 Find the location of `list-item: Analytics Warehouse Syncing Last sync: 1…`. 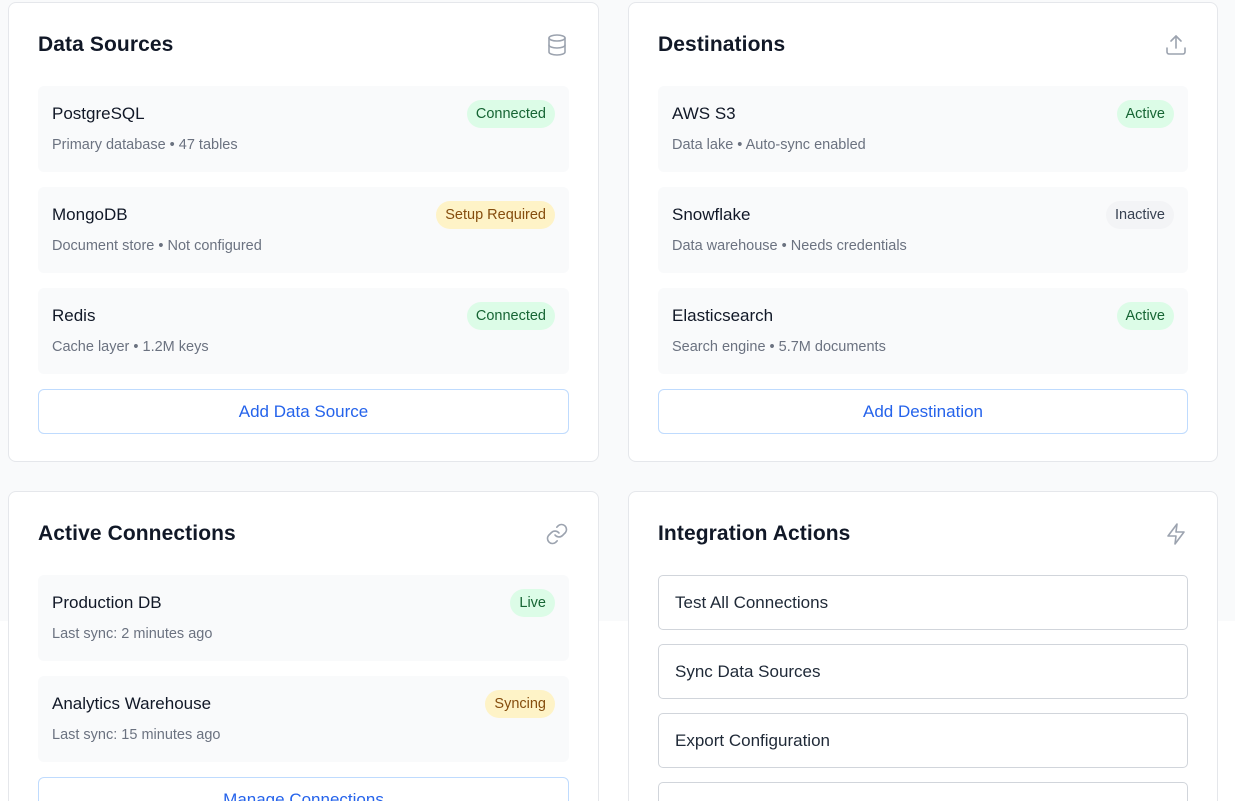

list-item: Analytics Warehouse Syncing Last sync: 1… is located at coordinates (303, 719).